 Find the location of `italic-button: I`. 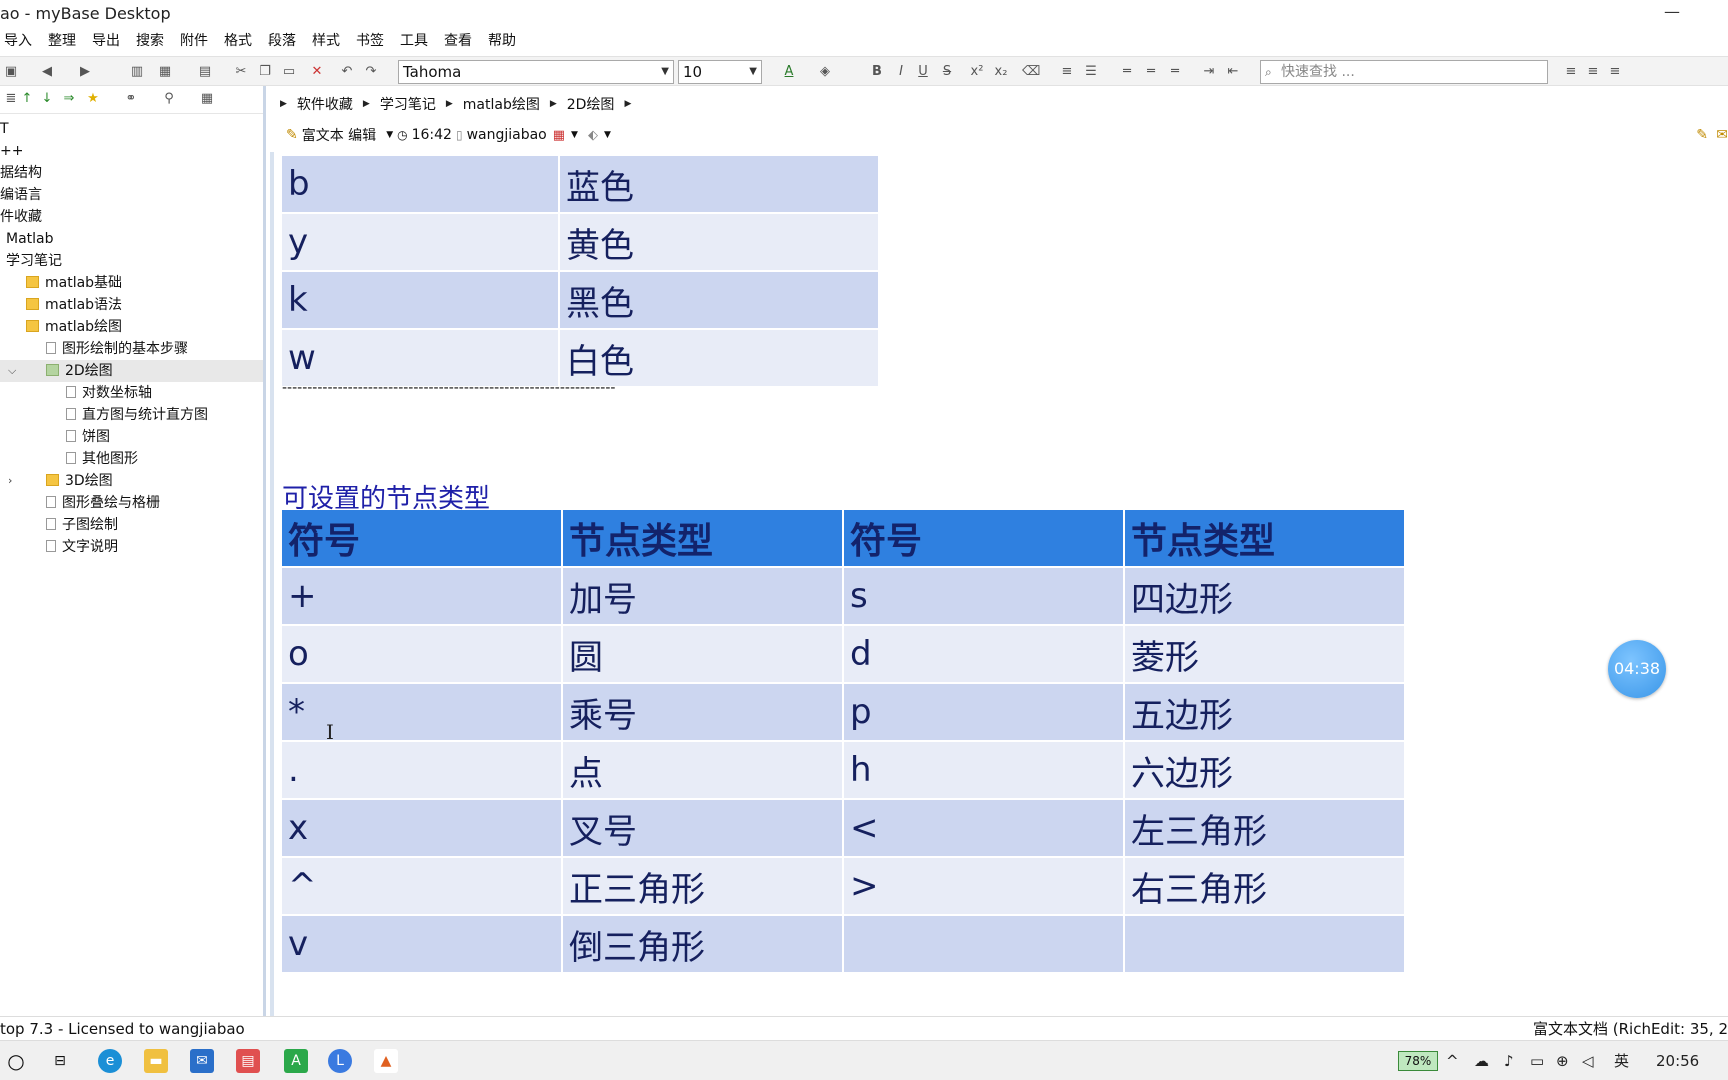

italic-button: I is located at coordinates (901, 72).